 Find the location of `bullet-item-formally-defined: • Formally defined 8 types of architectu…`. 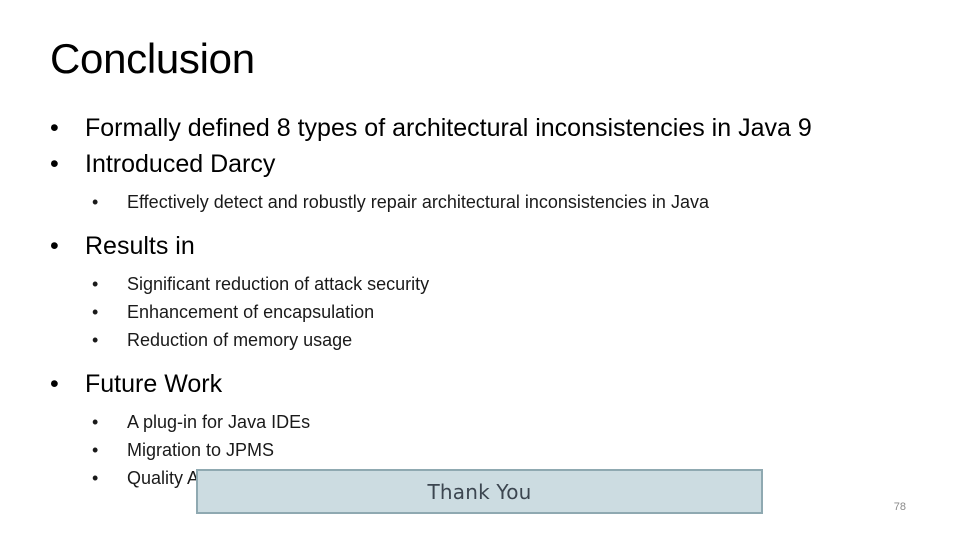

bullet-item-formally-defined: • Formally defined 8 types of architectu… is located at coordinates (490, 128).